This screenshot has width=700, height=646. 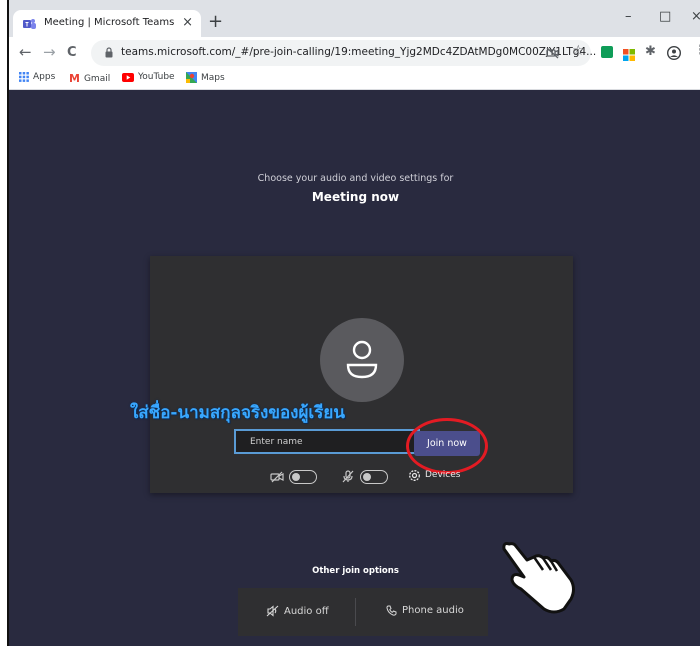 I want to click on phone-icon, so click(x=391, y=610).